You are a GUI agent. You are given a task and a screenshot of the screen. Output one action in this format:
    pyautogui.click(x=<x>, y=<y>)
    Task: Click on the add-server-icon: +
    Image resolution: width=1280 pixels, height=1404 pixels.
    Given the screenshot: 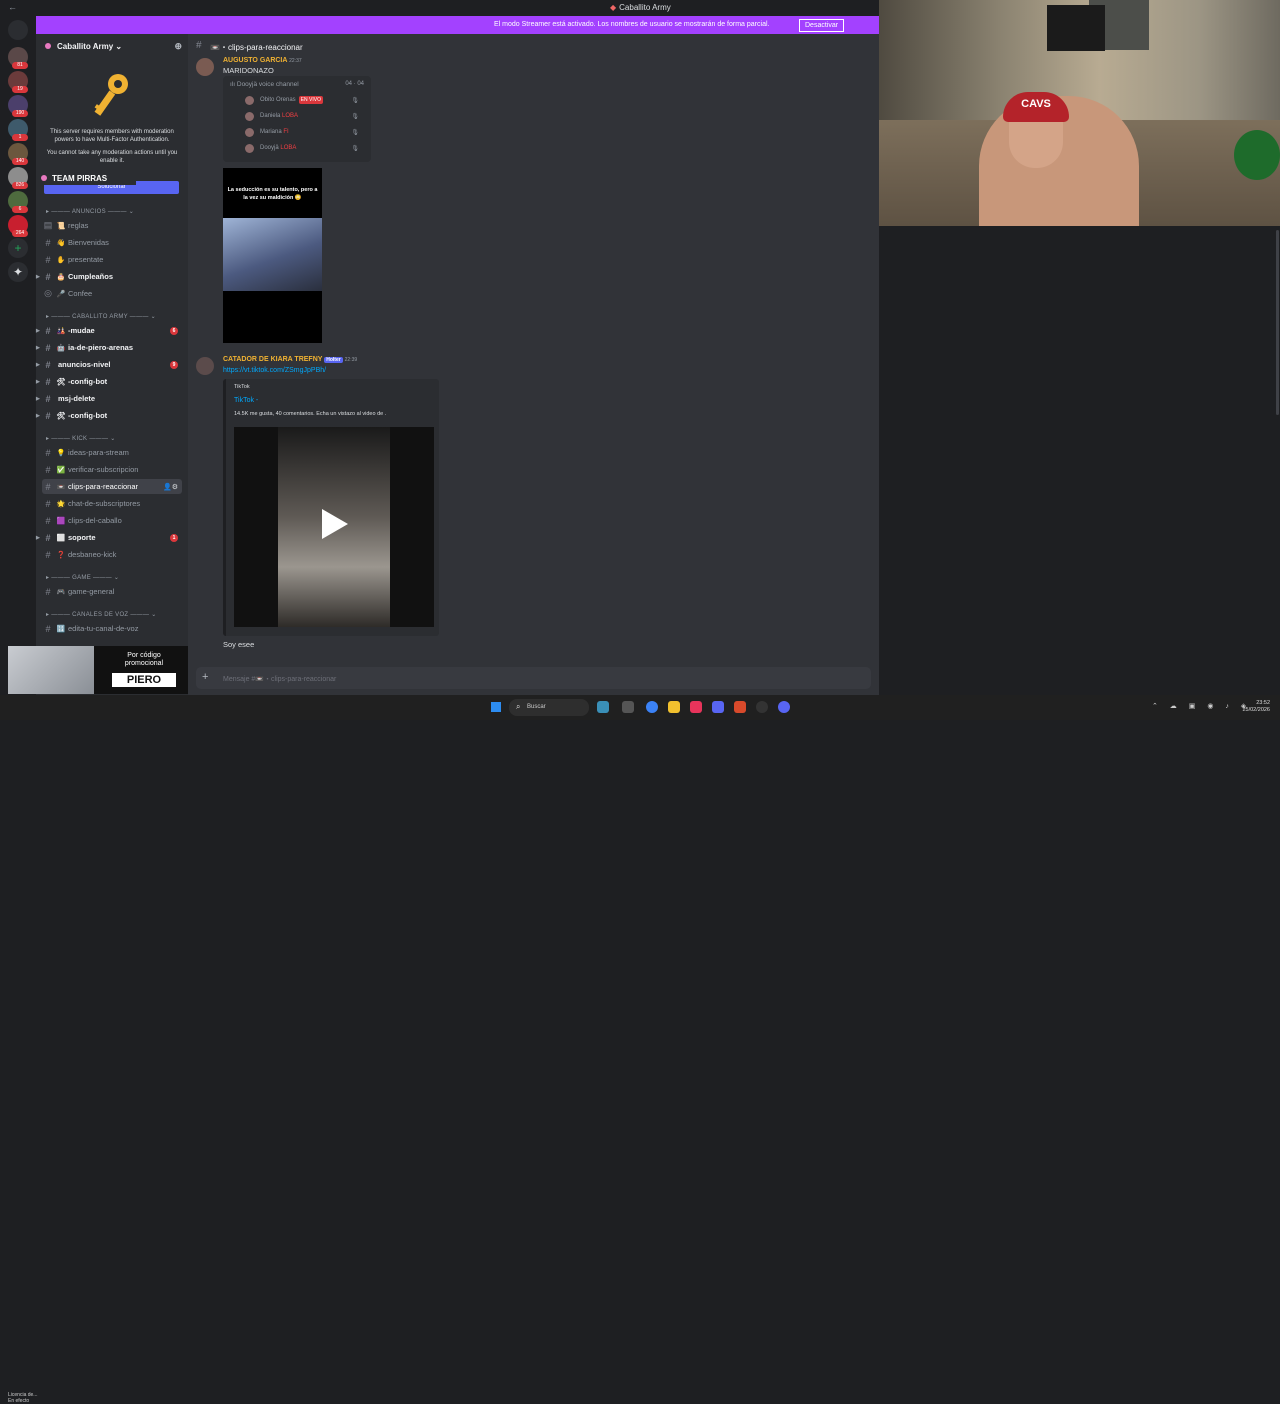 What is the action you would take?
    pyautogui.click(x=18, y=248)
    